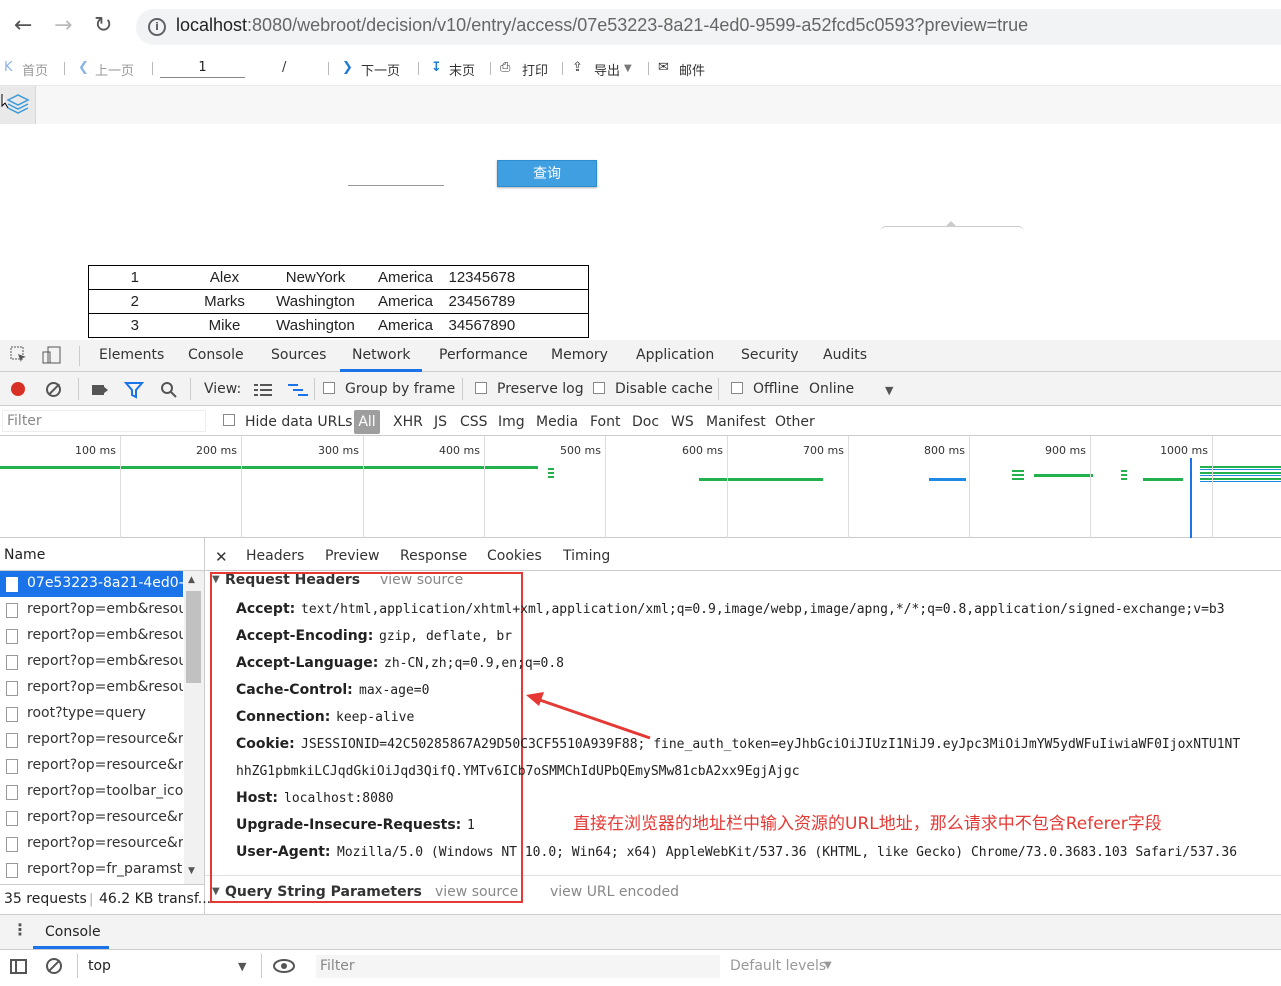  I want to click on site-info-icon: i, so click(157, 27).